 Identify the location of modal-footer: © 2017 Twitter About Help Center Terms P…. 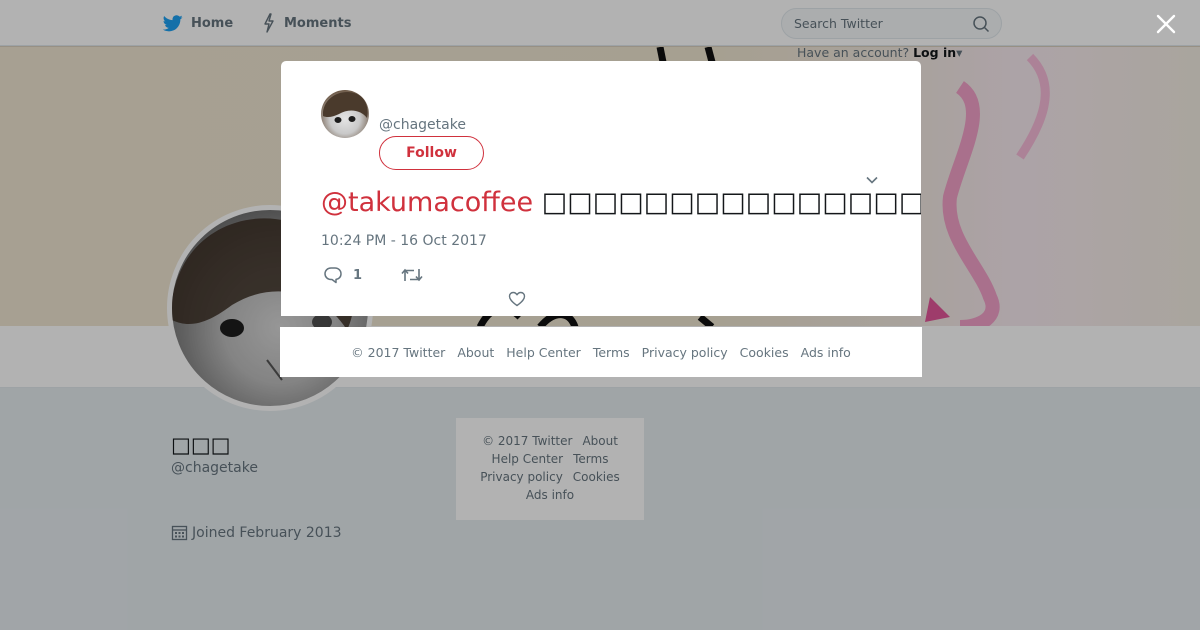
(601, 352).